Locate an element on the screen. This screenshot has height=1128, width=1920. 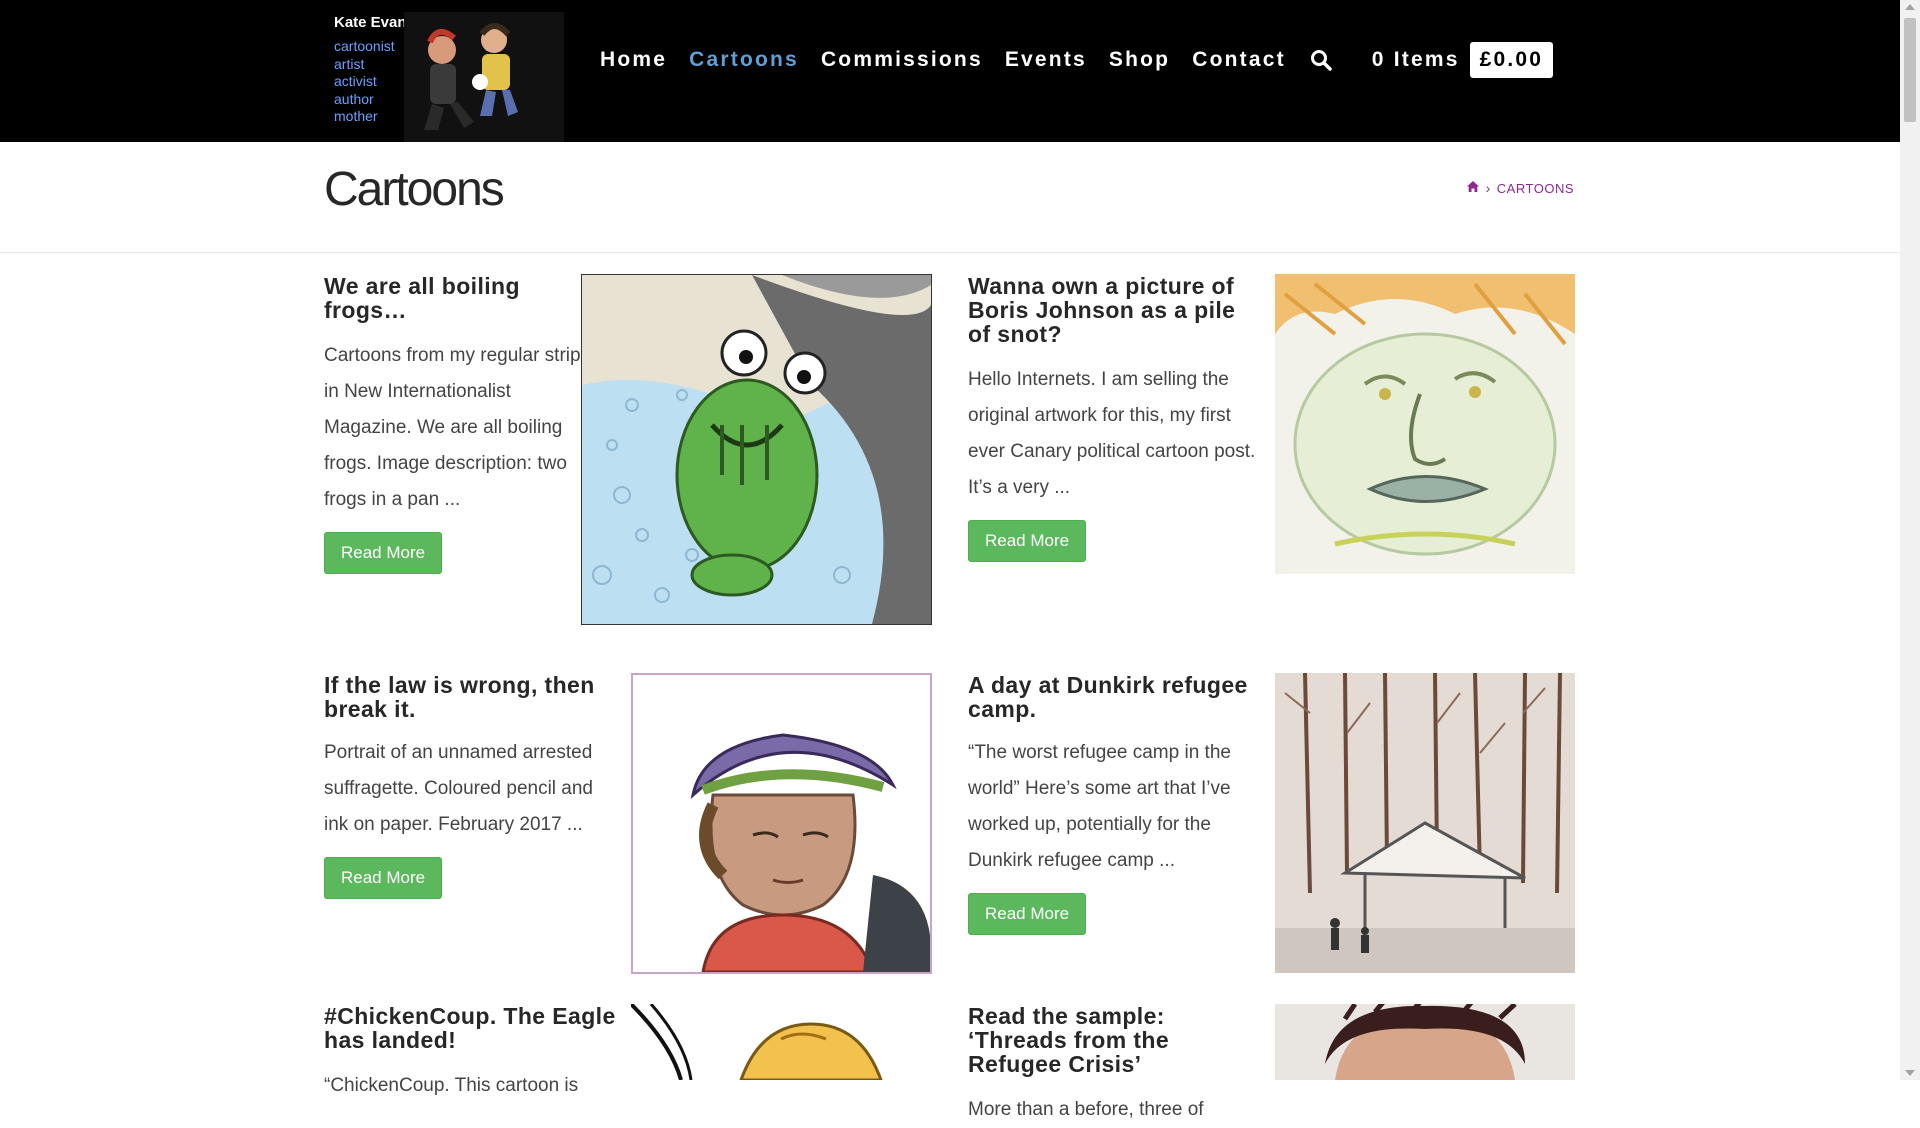
page-title: Cartoons is located at coordinates (414, 189).